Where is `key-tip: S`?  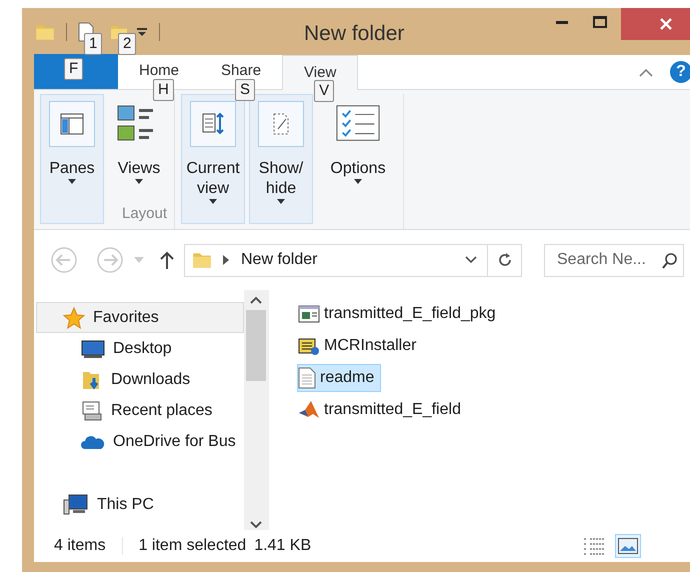
key-tip: S is located at coordinates (245, 90).